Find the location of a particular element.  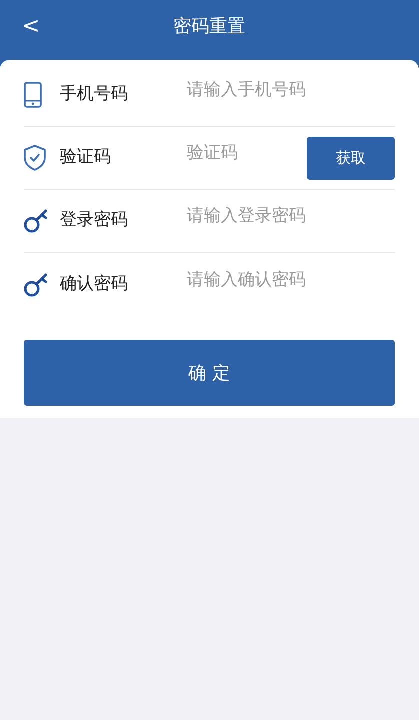

input-field: 请输入确认密码 is located at coordinates (291, 281).